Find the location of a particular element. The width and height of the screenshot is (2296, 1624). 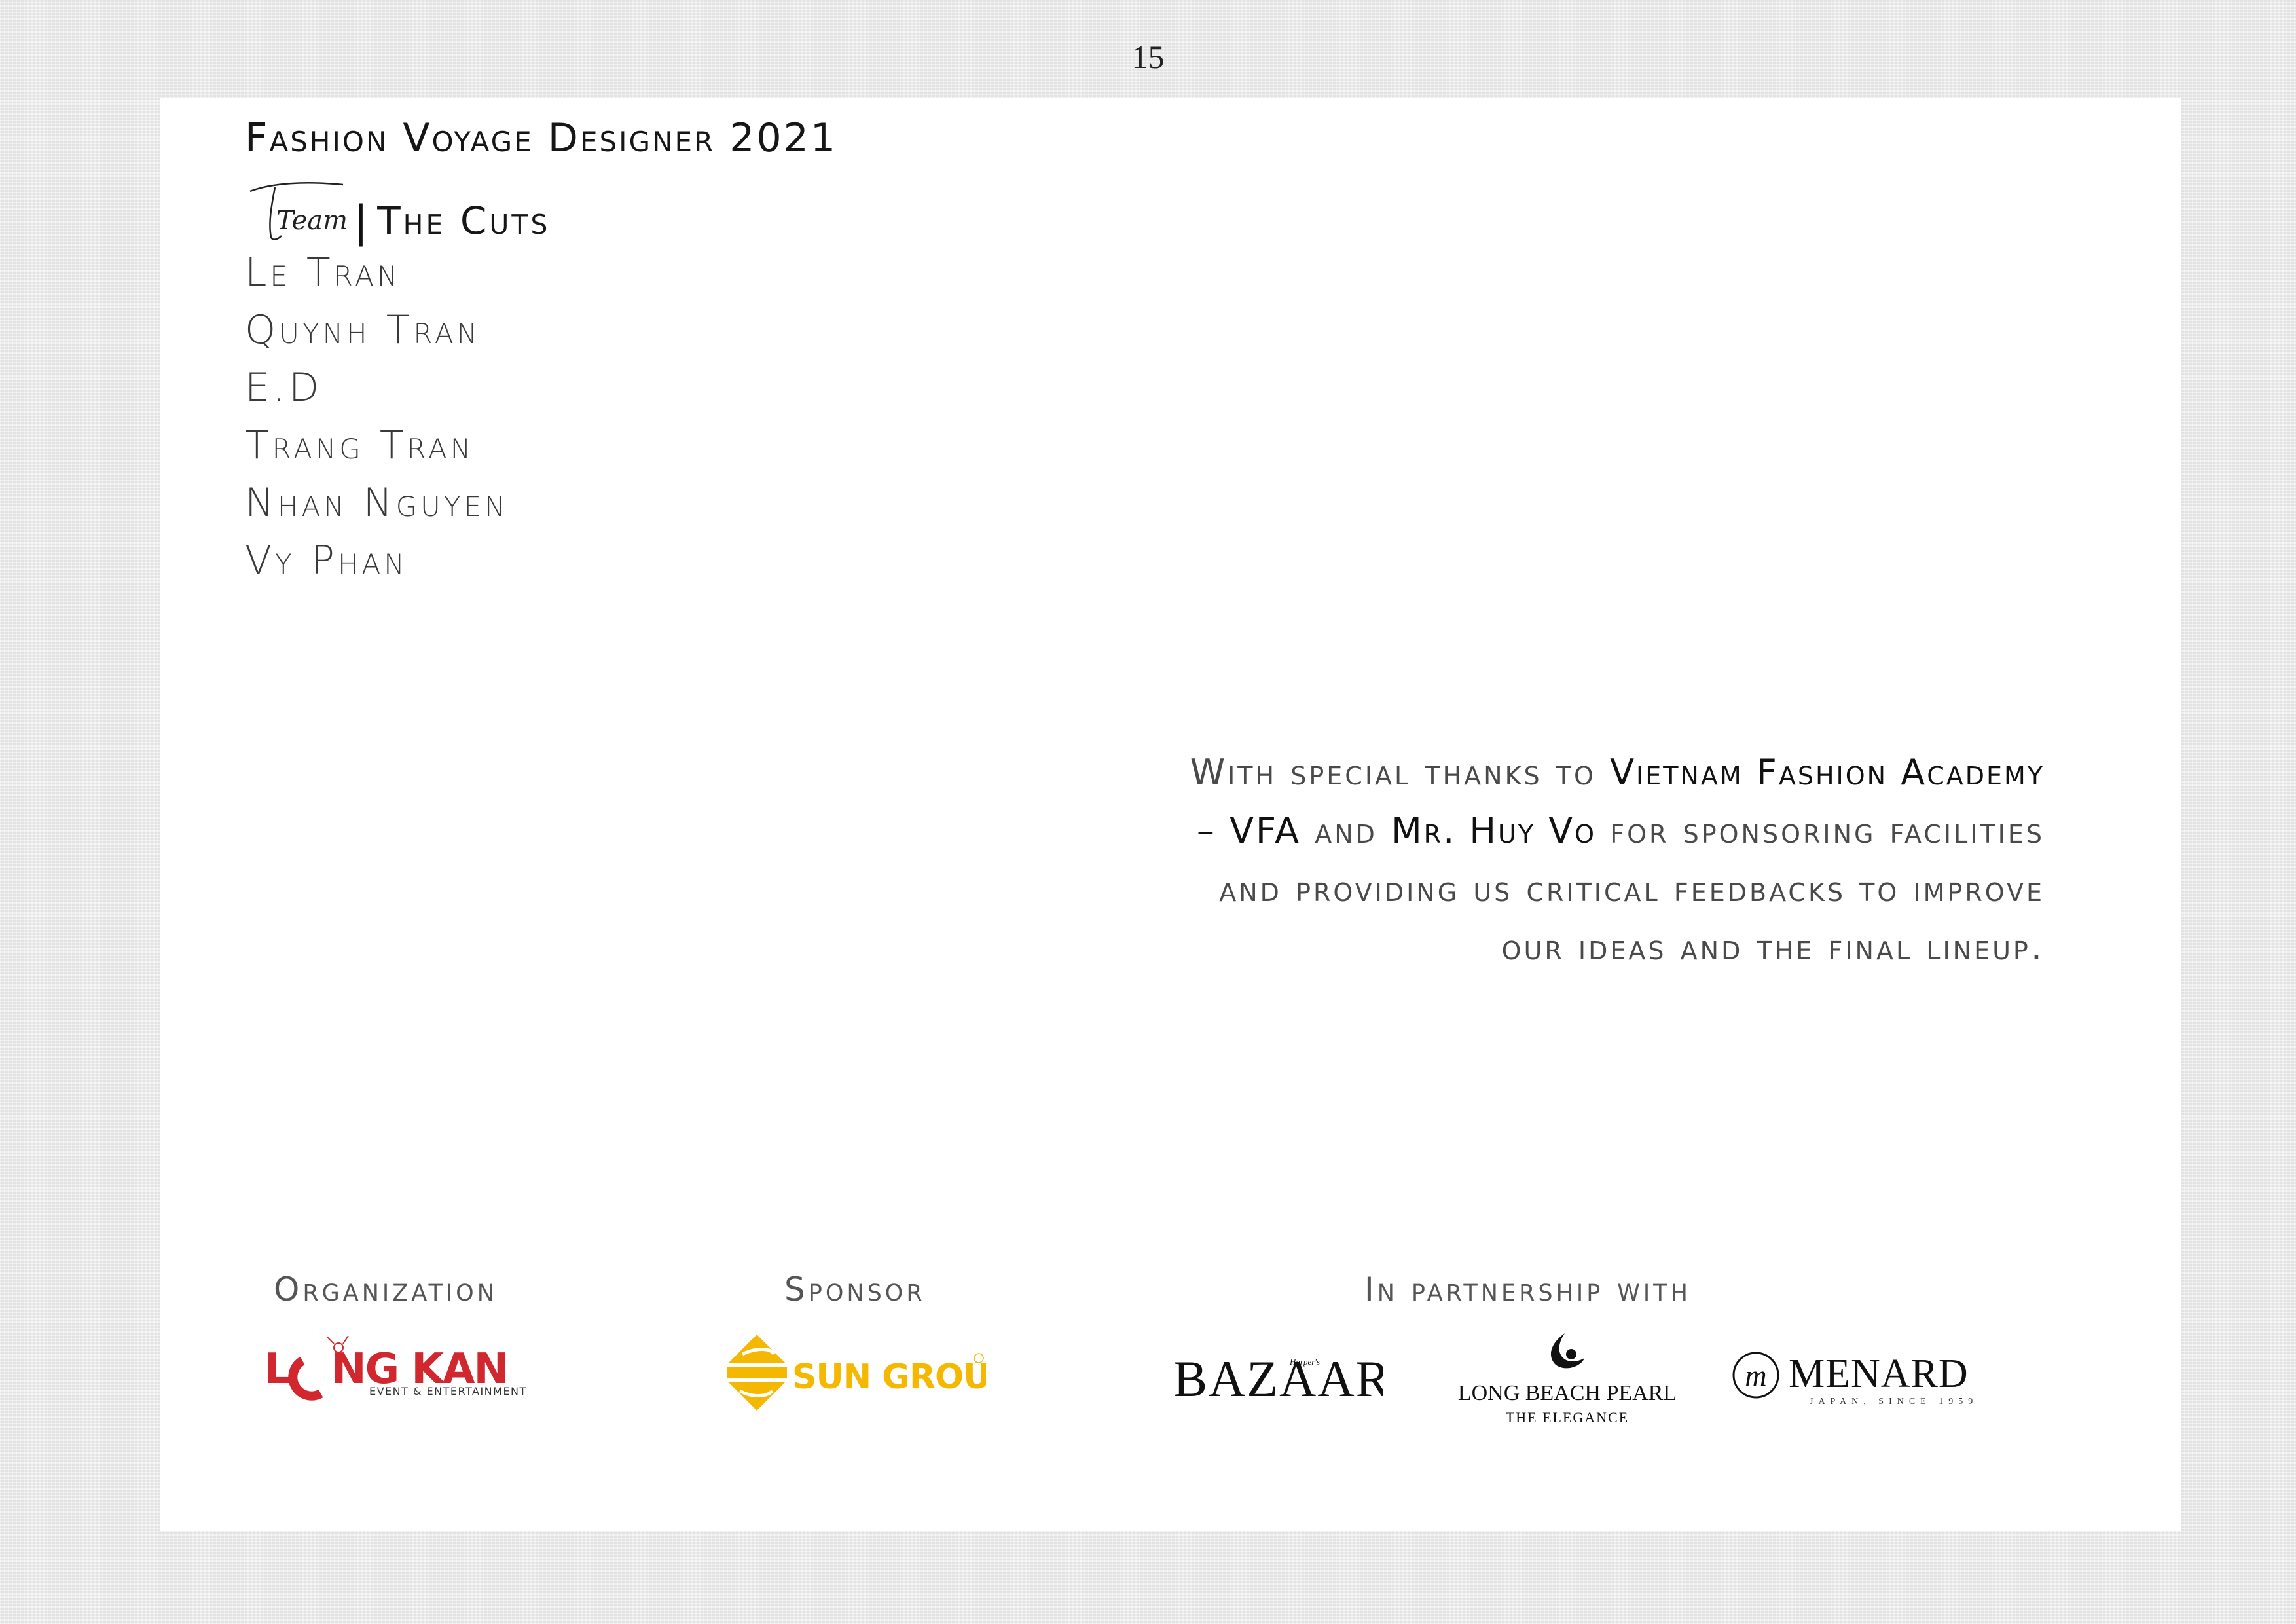

thanks-text: With special thanks to is located at coordinates (1400, 772).